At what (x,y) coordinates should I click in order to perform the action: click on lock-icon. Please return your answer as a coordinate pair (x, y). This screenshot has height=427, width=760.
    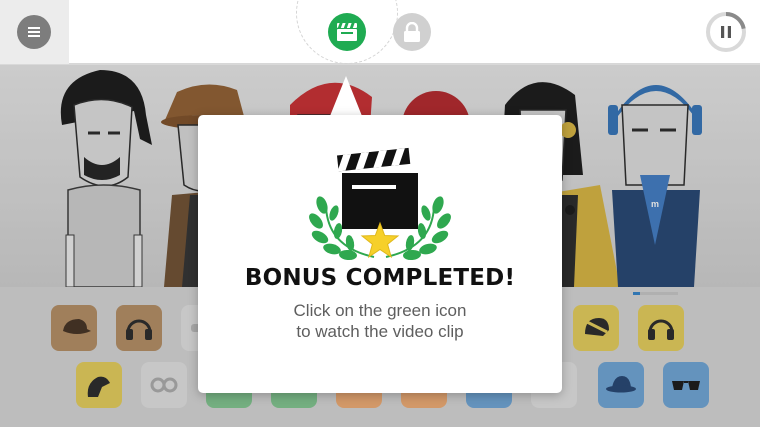
    Looking at the image, I should click on (412, 32).